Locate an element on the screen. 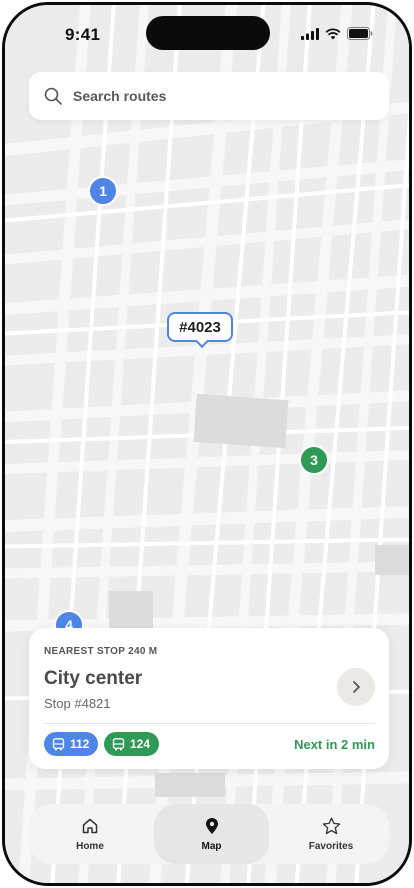 Image resolution: width=414 pixels, height=888 pixels. stop-pin-3: 3 is located at coordinates (314, 460).